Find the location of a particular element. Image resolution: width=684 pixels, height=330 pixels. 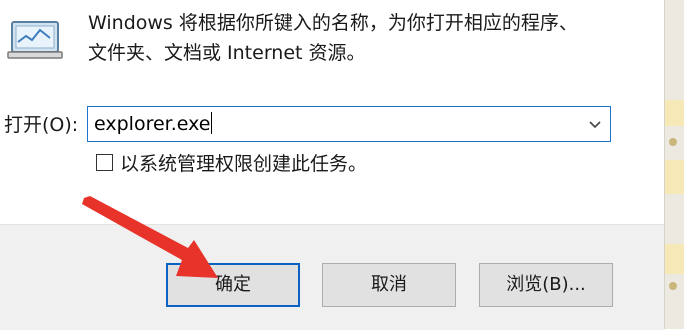

open-field-label: 打开(O): is located at coordinates (41, 125).